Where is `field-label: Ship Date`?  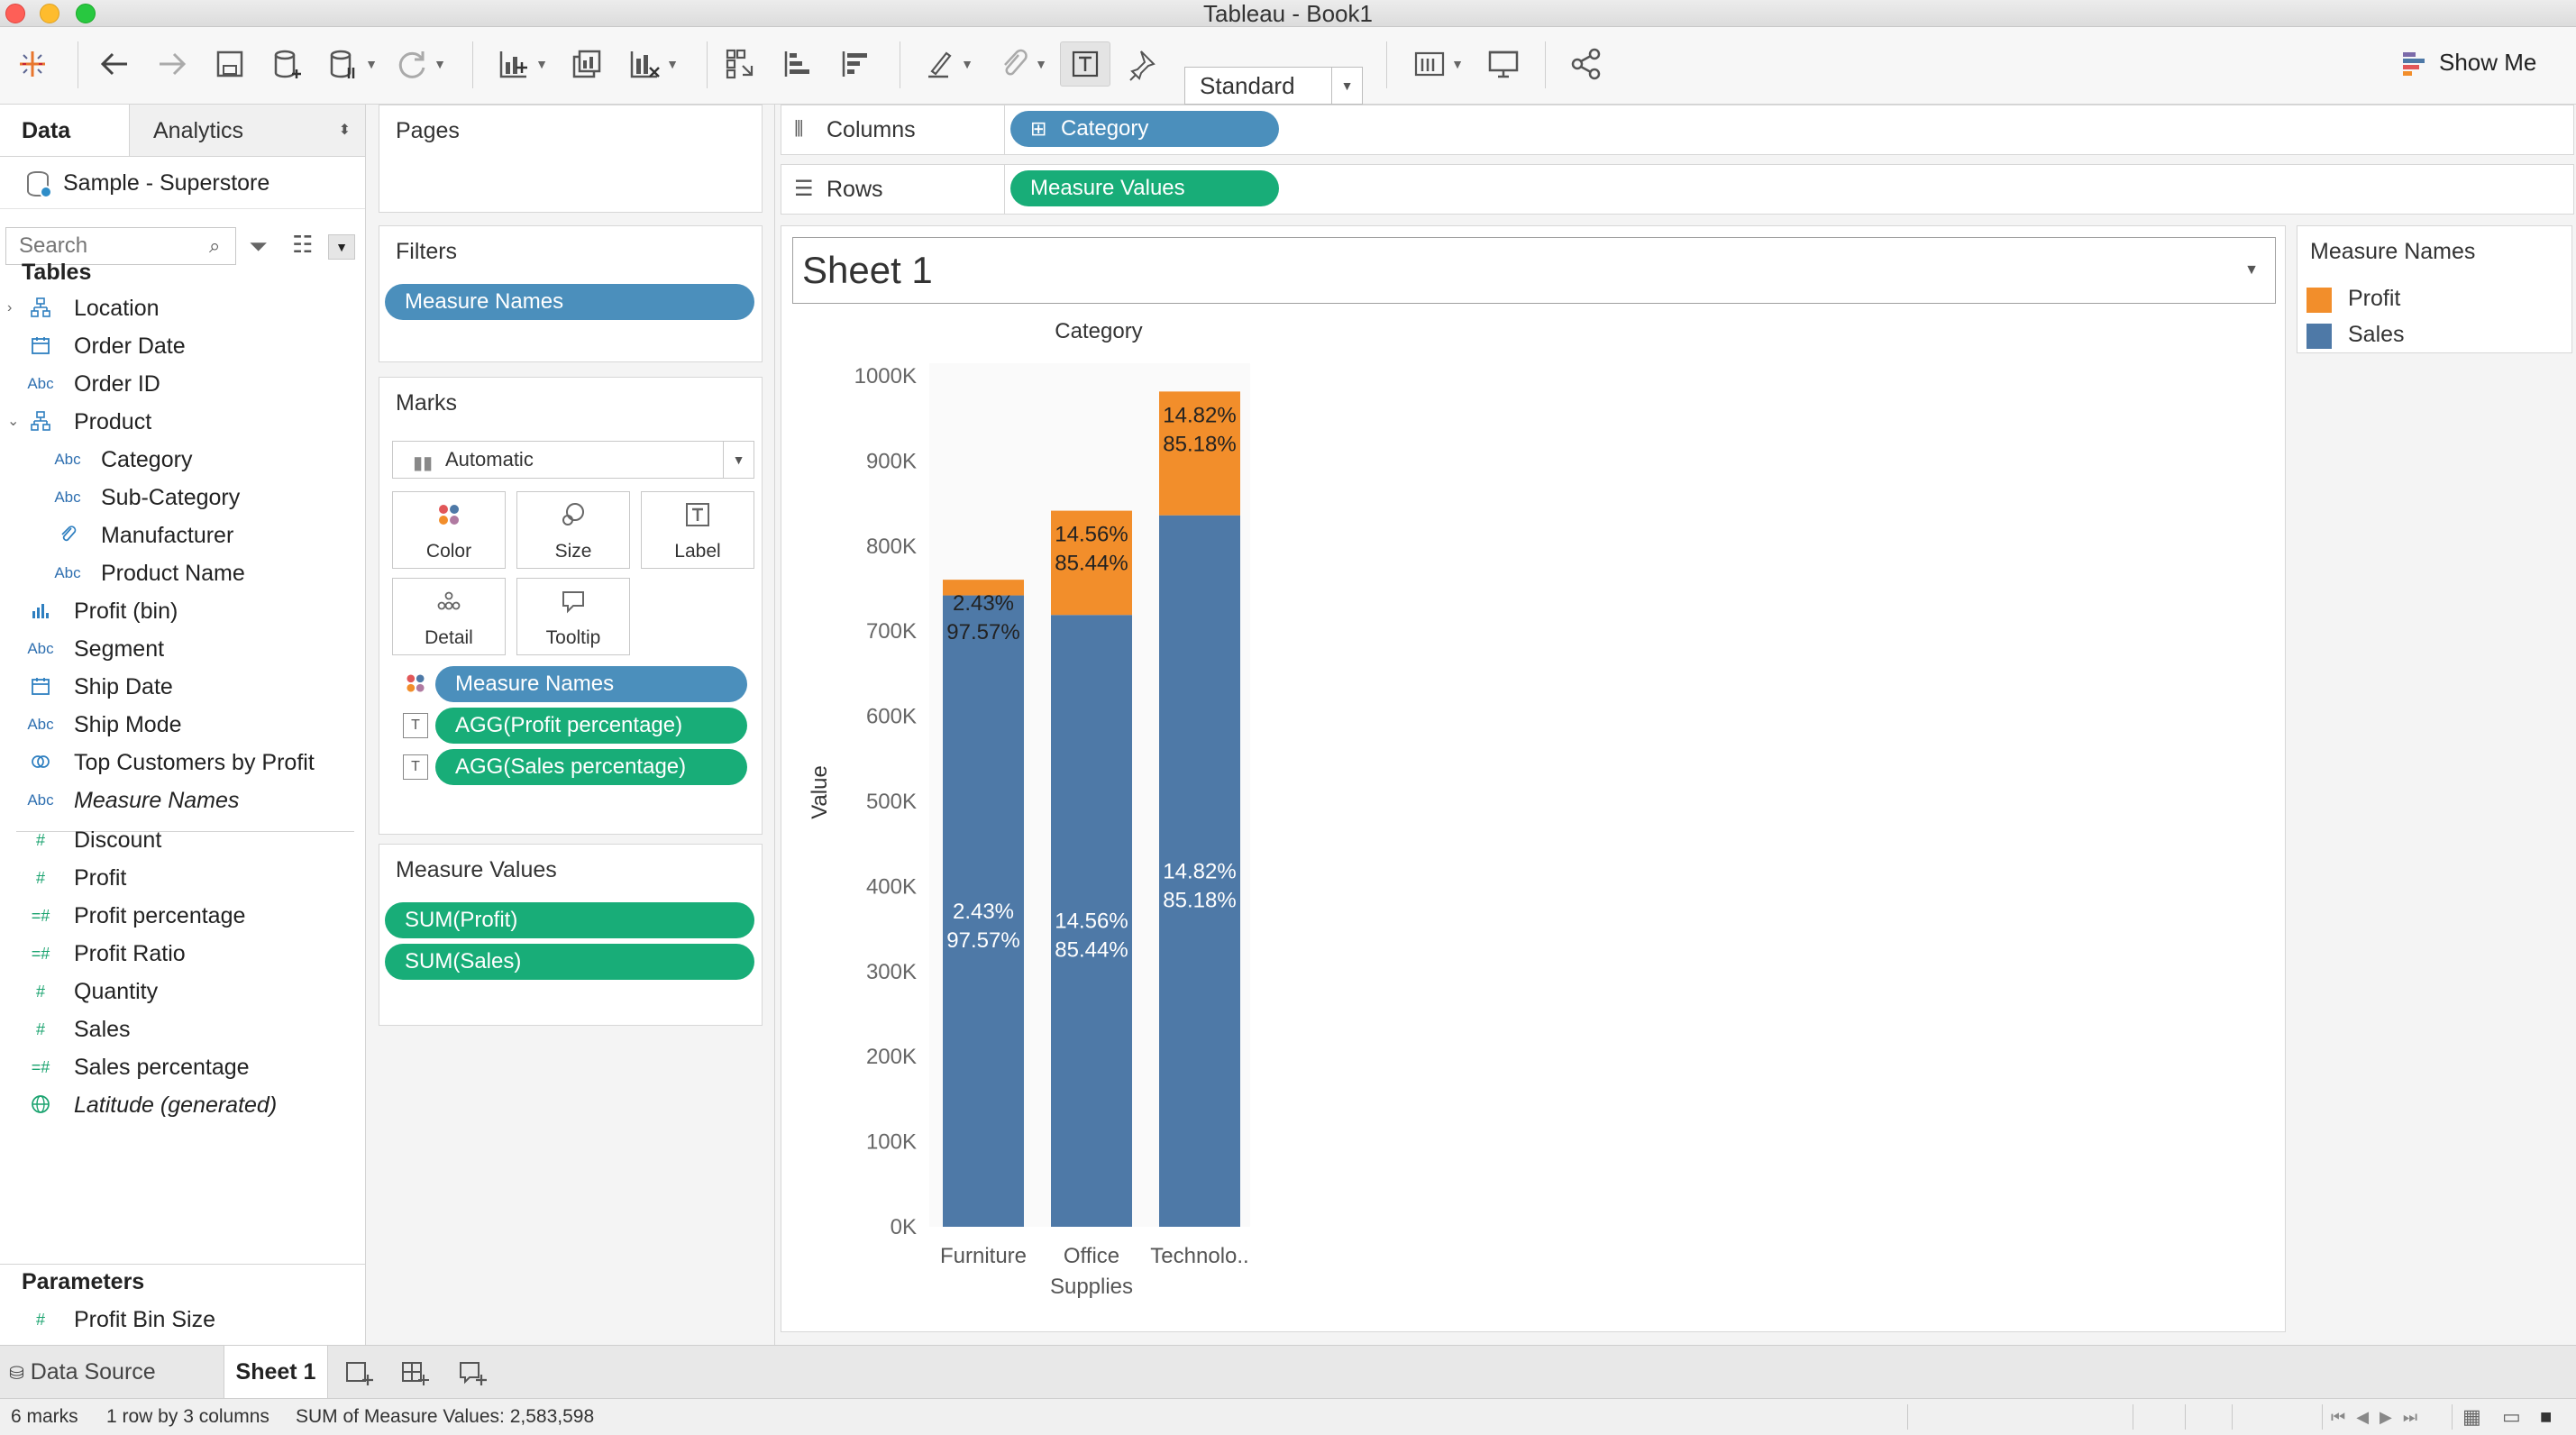 field-label: Ship Date is located at coordinates (123, 686).